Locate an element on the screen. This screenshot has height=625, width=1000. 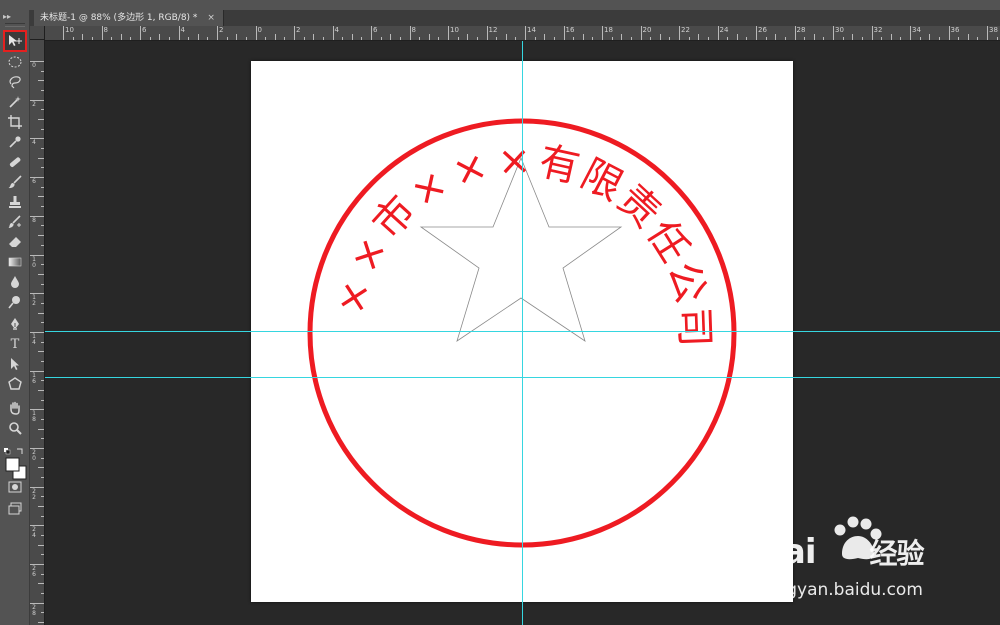
ruler-label: 10 is located at coordinates (34, 262).